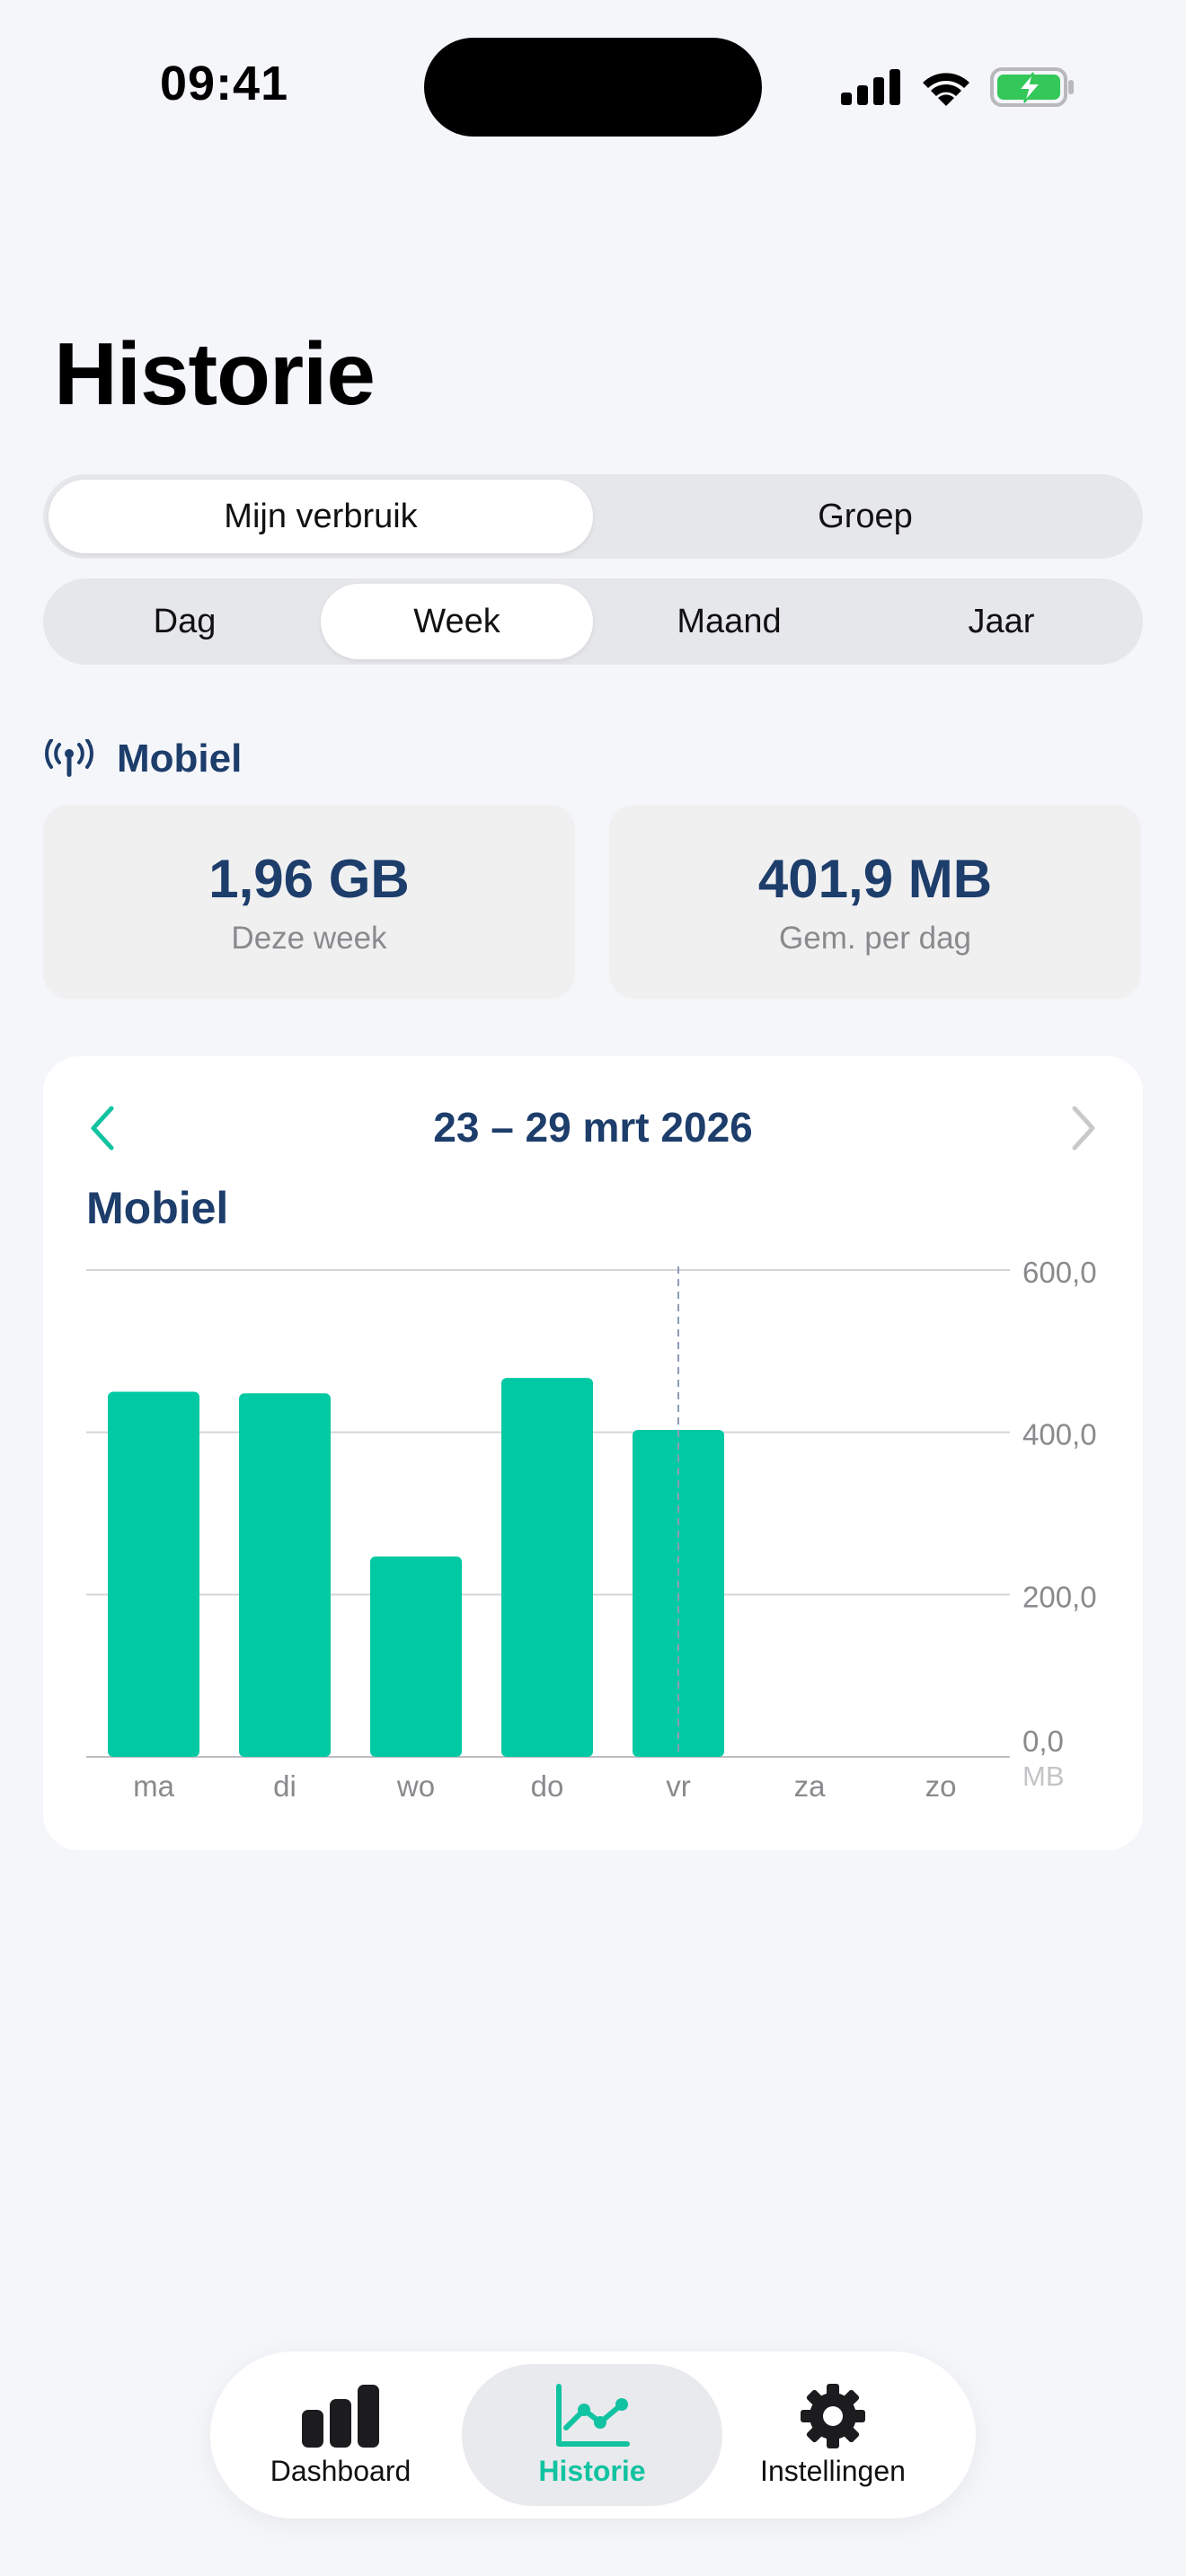 The height and width of the screenshot is (2576, 1186). I want to click on chart-series-title: Mobiel, so click(157, 1208).